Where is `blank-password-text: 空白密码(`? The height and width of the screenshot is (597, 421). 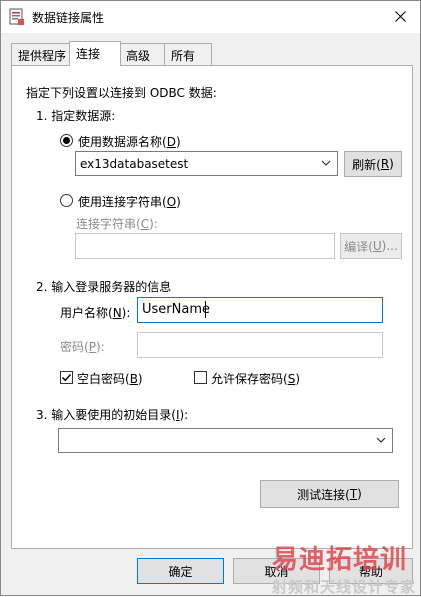 blank-password-text: 空白密码( is located at coordinates (103, 379).